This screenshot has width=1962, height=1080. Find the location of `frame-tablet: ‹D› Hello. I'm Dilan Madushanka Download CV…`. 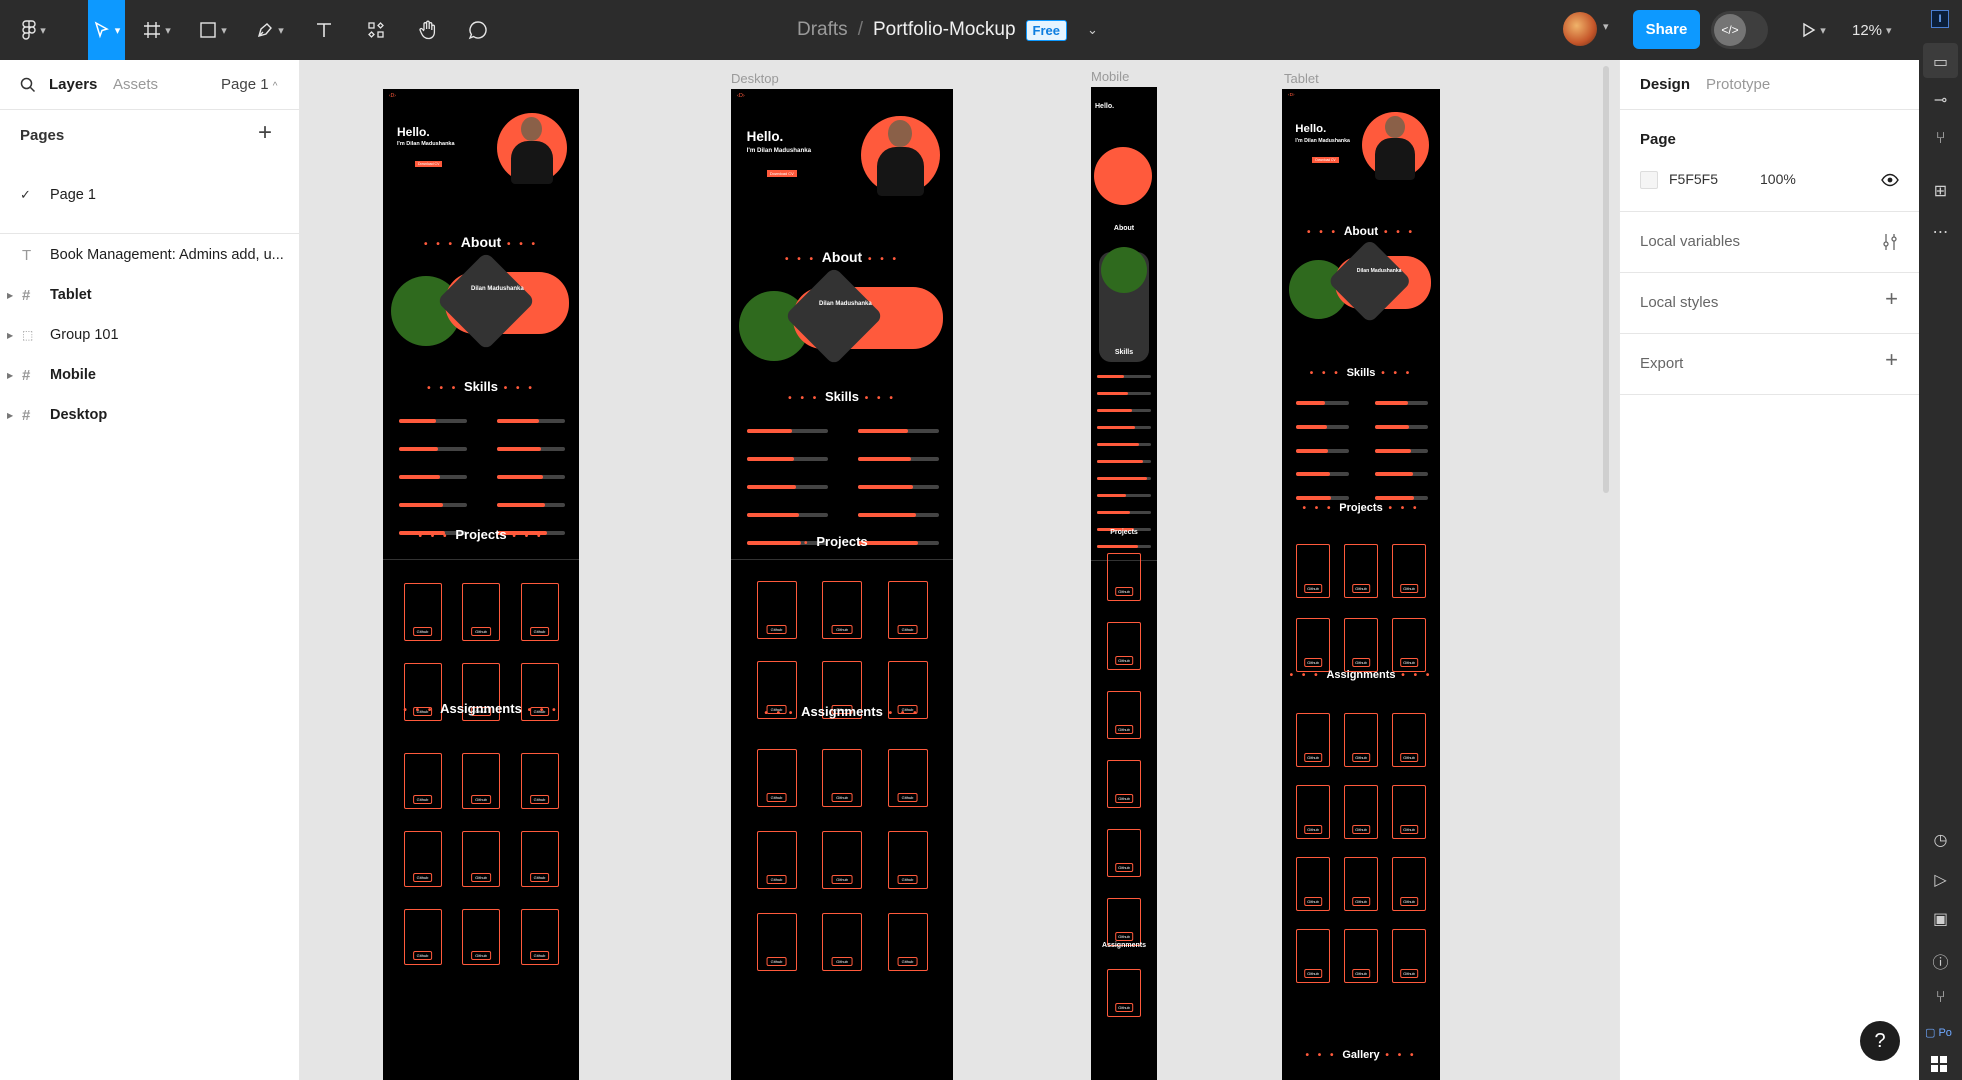

frame-tablet: ‹D› Hello. I'm Dilan Madushanka Download CV… is located at coordinates (1361, 584).